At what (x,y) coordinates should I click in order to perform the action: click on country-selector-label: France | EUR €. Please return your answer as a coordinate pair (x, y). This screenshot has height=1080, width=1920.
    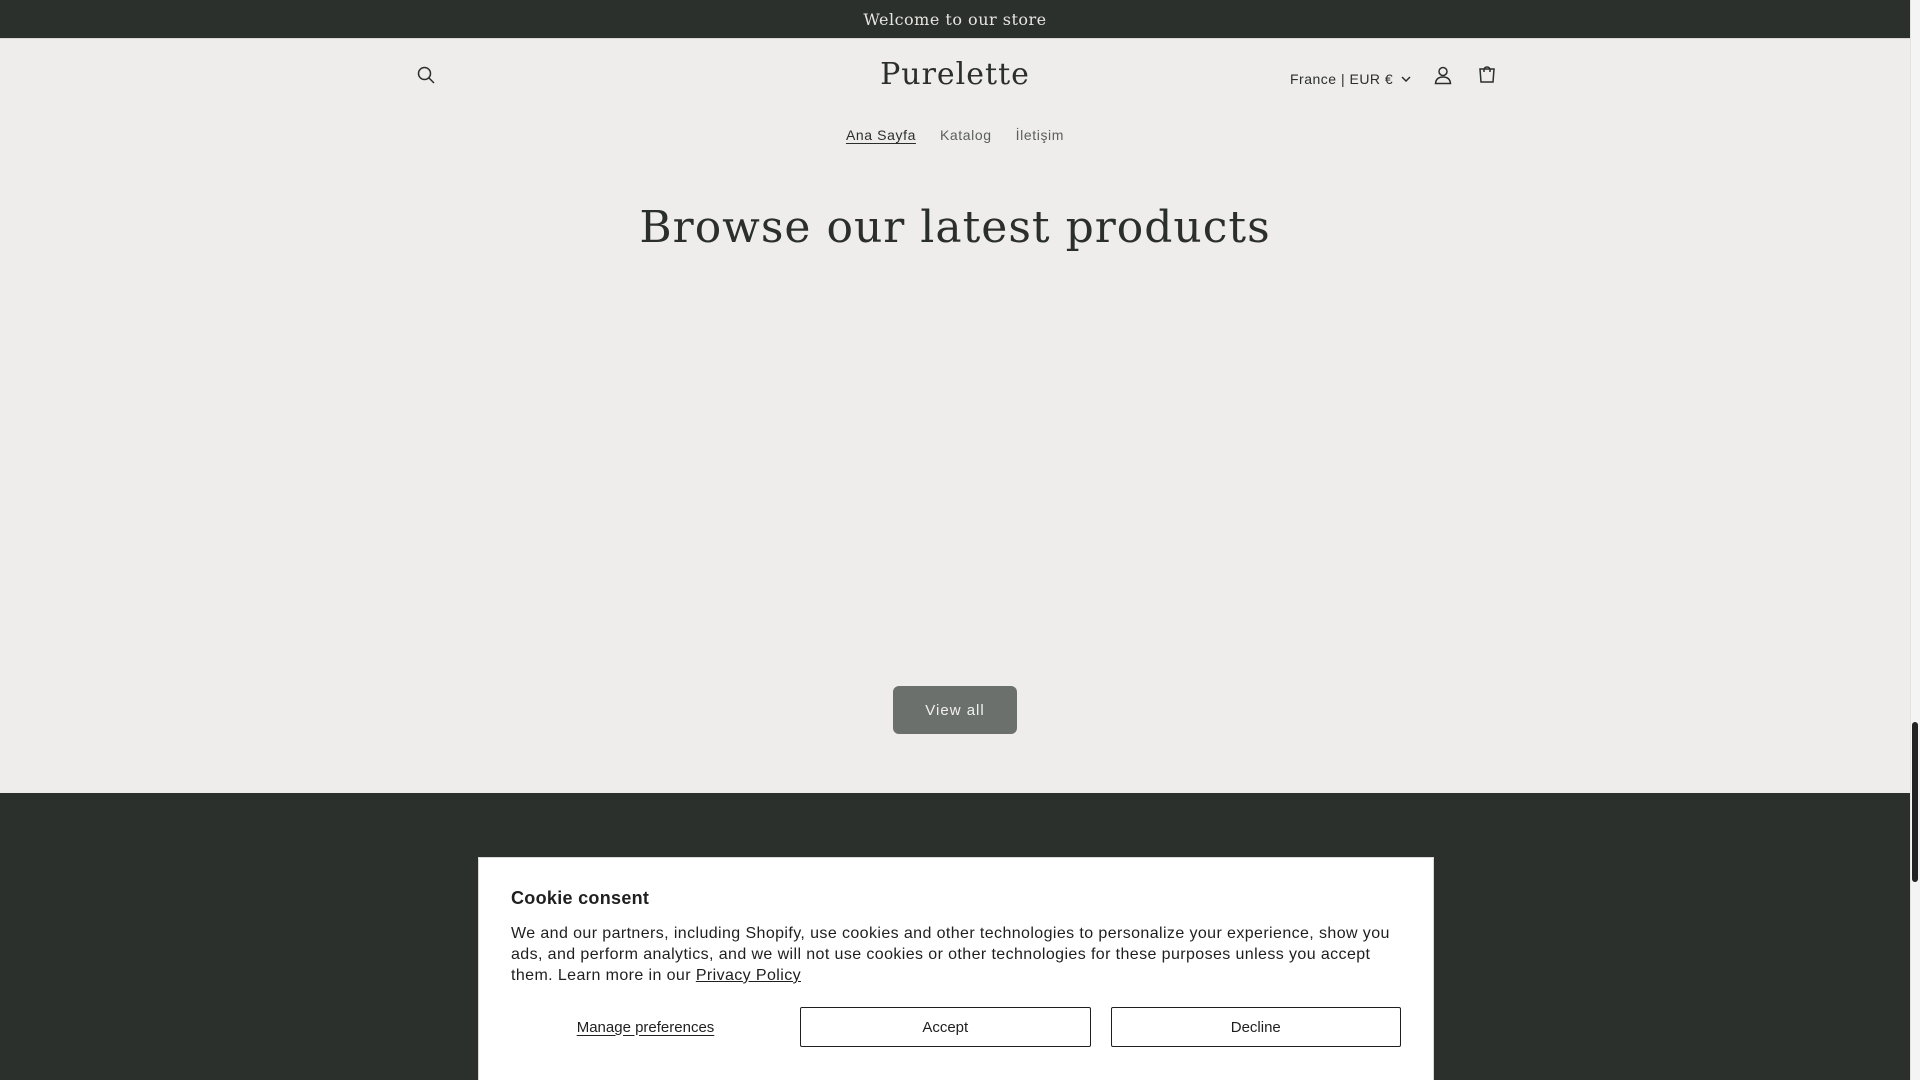
    Looking at the image, I should click on (1342, 79).